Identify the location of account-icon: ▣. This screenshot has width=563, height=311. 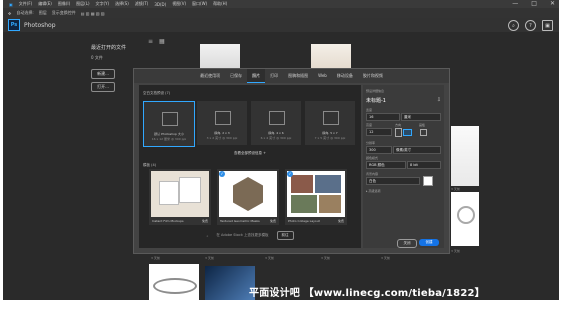
(547, 25).